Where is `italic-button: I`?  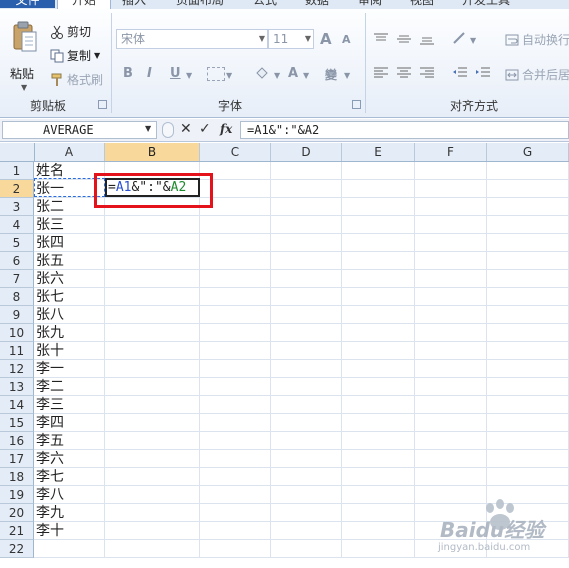
italic-button: I is located at coordinates (149, 73).